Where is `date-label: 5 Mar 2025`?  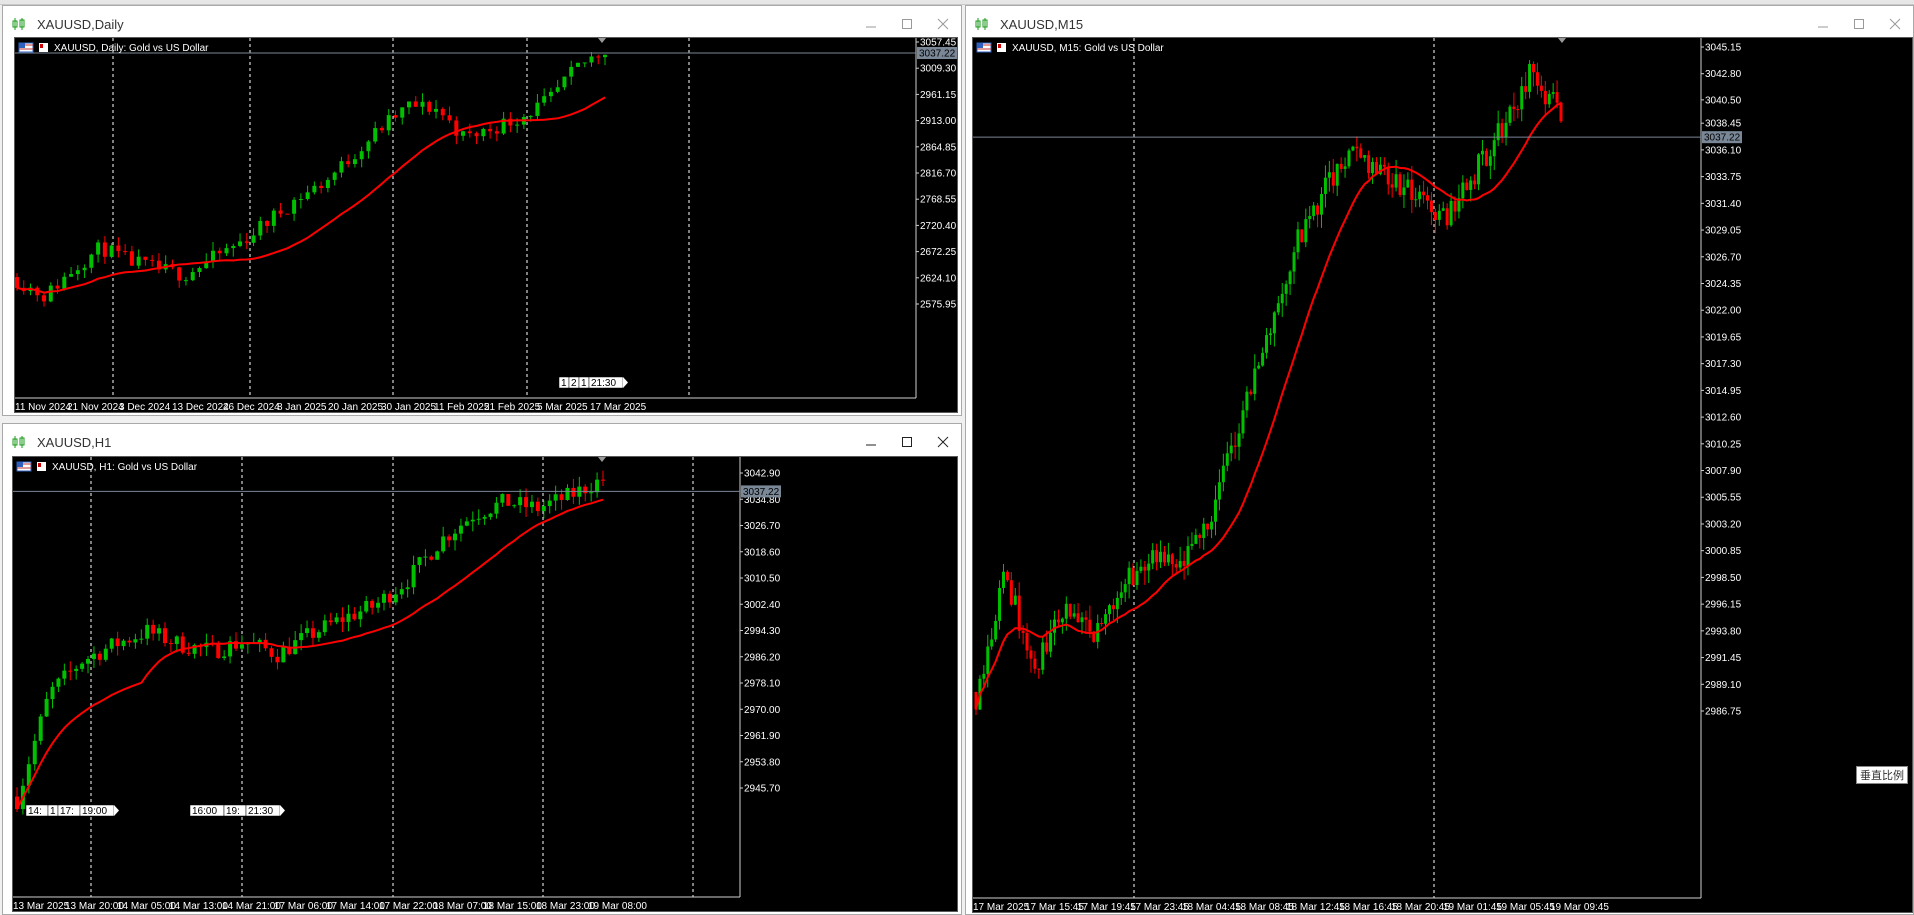 date-label: 5 Mar 2025 is located at coordinates (562, 407).